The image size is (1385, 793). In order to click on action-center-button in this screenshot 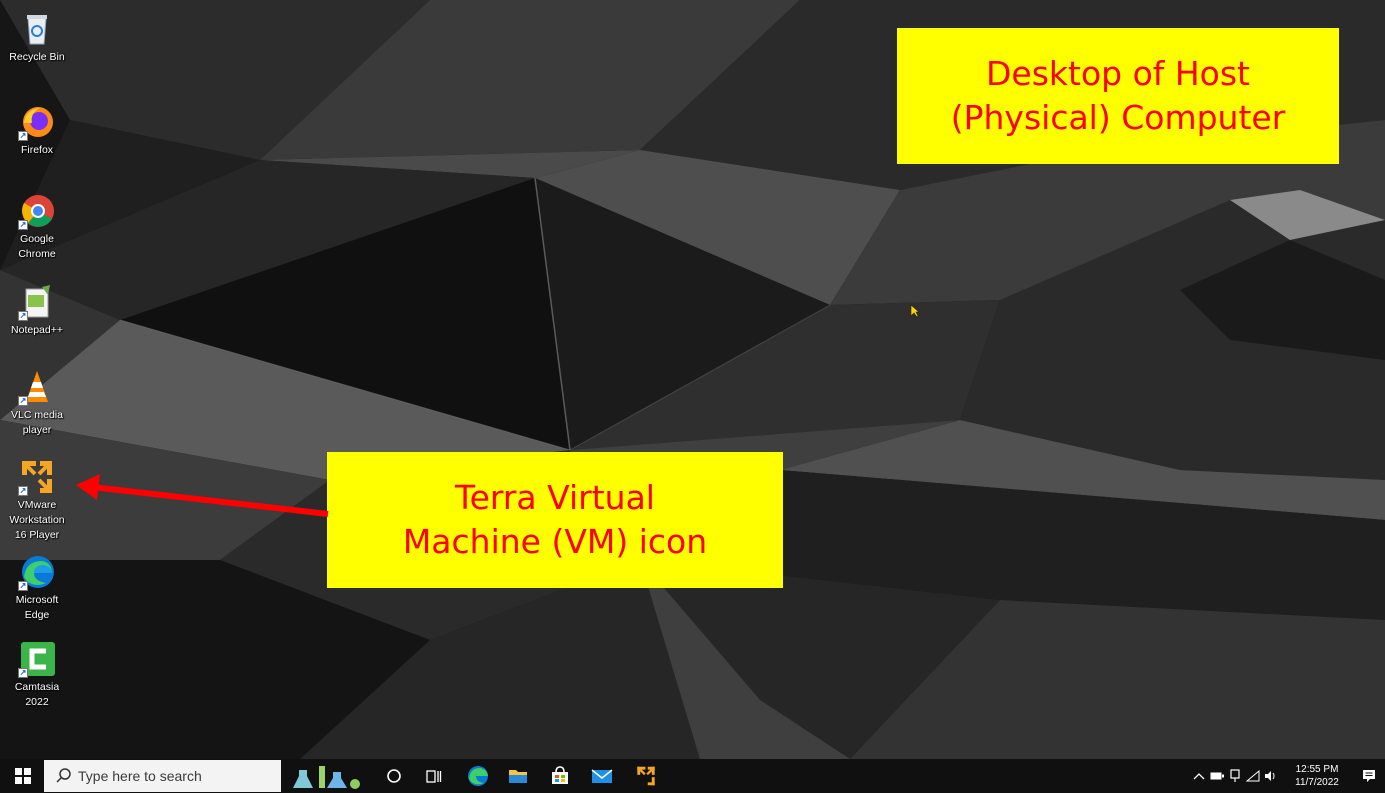, I will do `click(1369, 776)`.